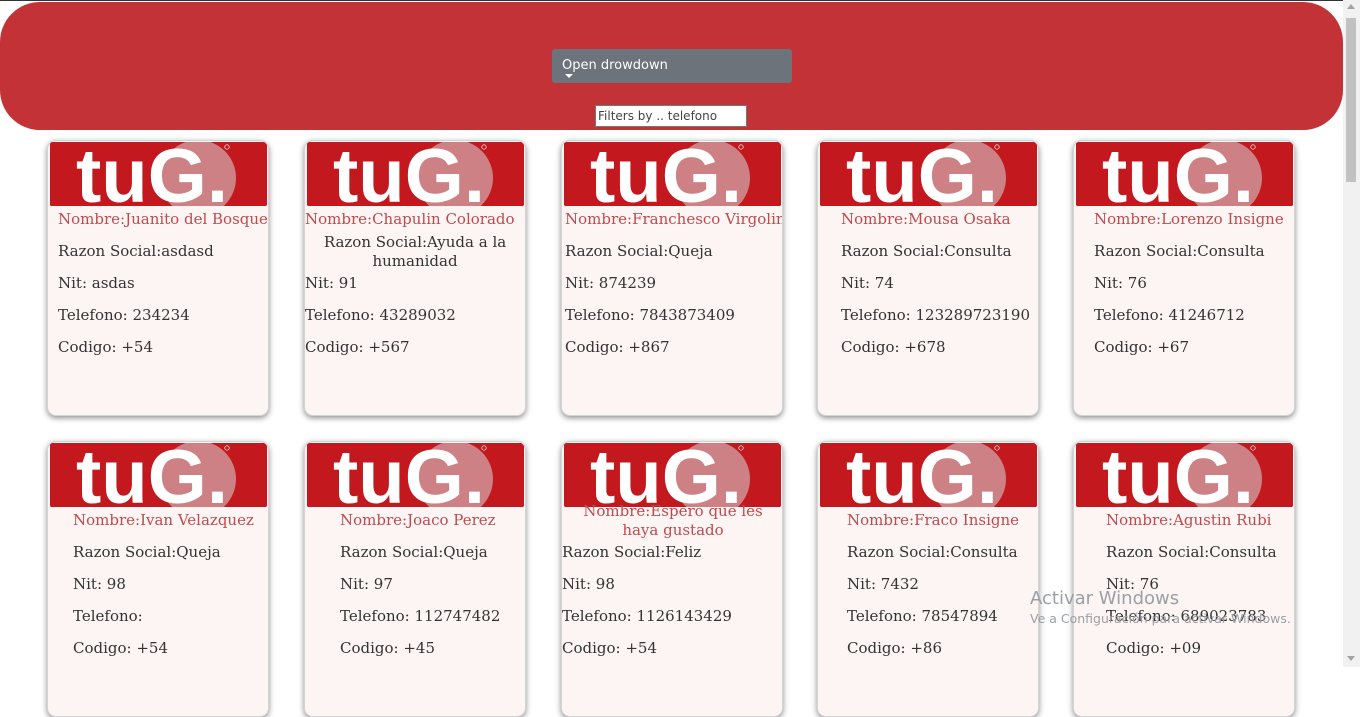  Describe the element at coordinates (136, 251) in the screenshot. I see `card-razon-social: Razon Social:asdasd` at that location.